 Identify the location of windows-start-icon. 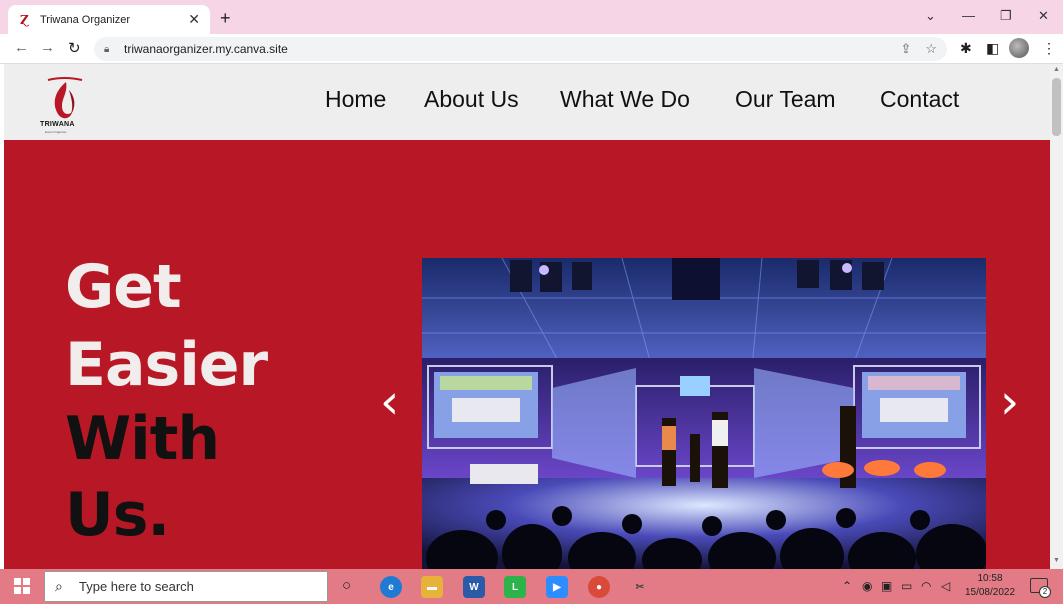
(22, 586).